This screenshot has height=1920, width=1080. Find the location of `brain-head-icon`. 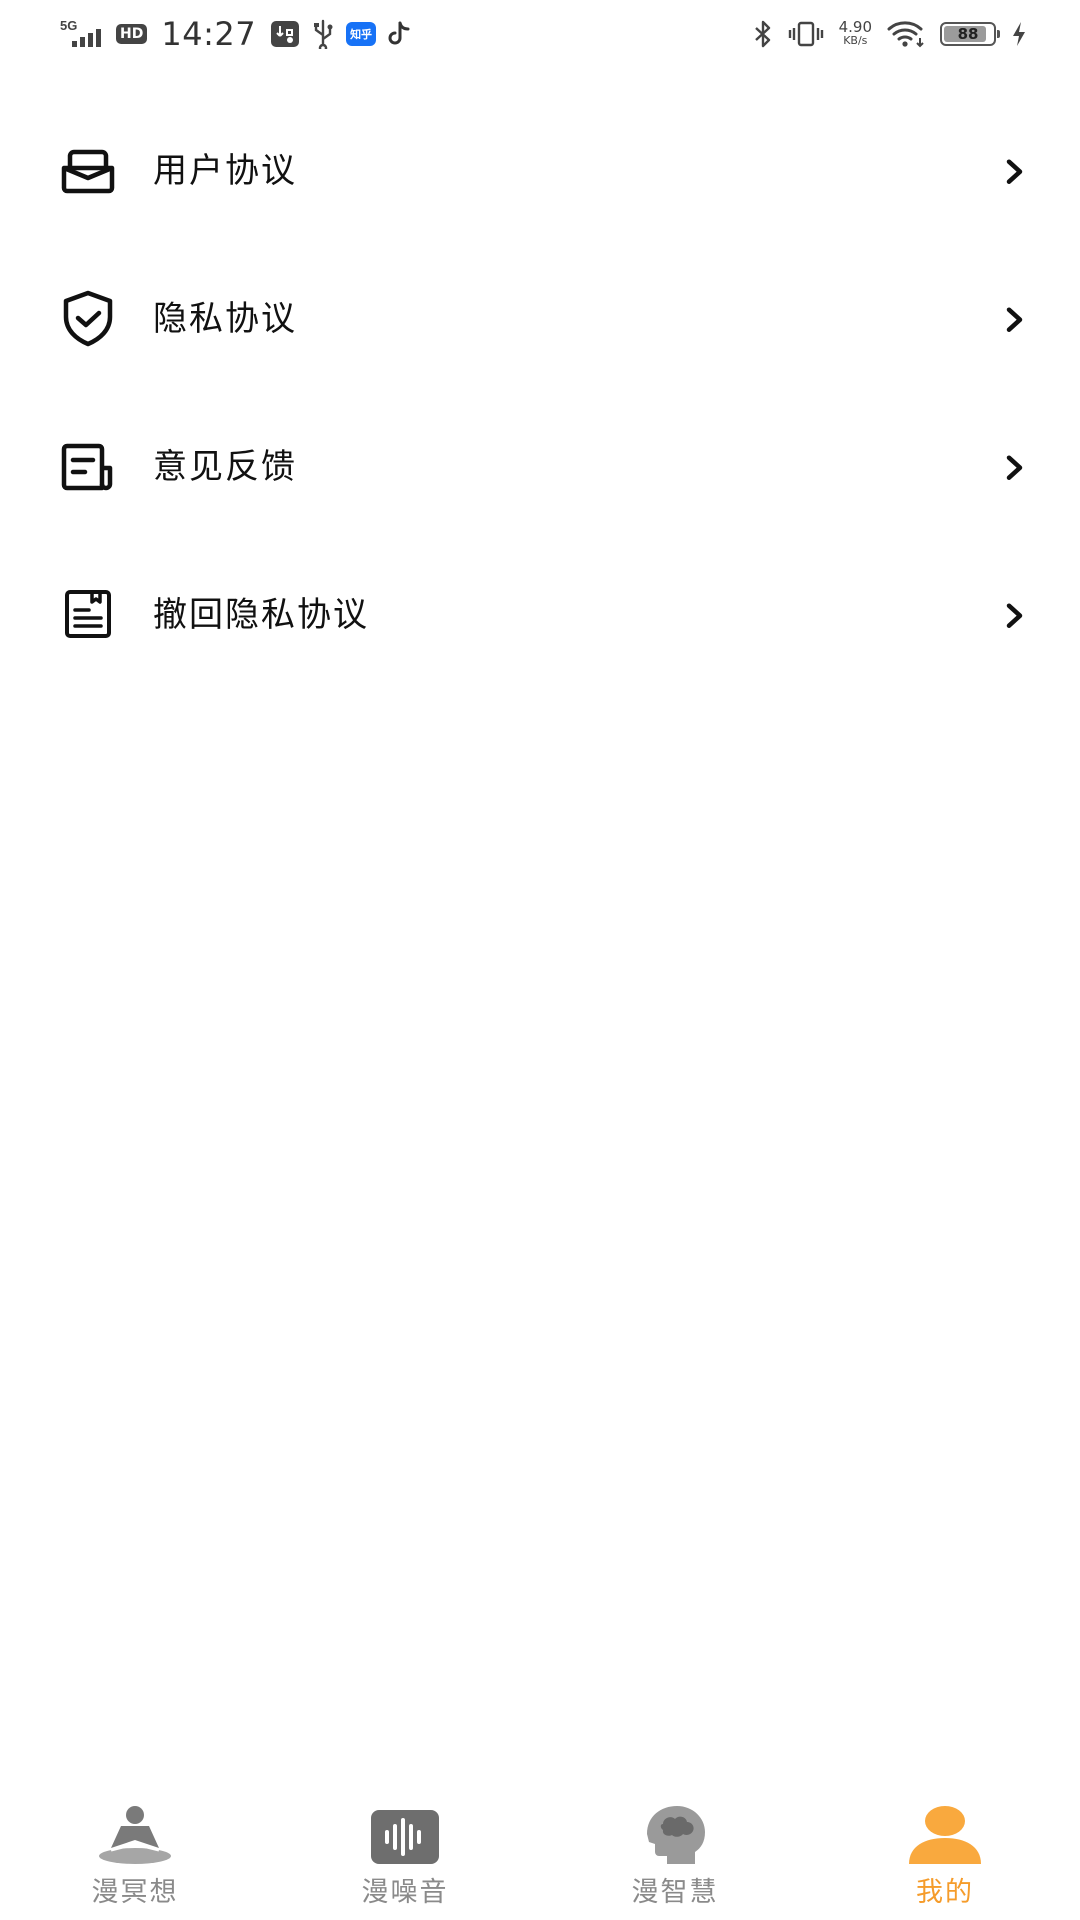

brain-head-icon is located at coordinates (675, 1833).